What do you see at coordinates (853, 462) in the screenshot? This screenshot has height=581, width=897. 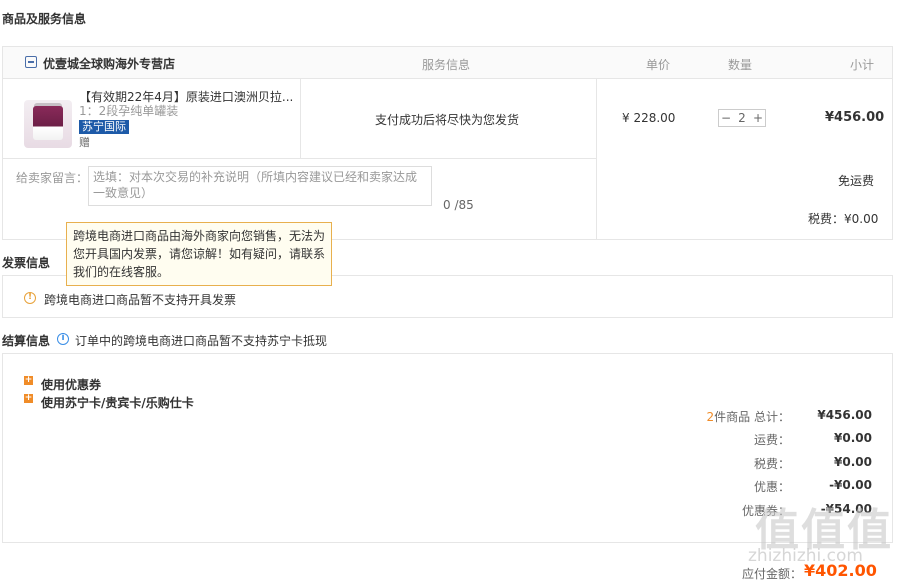 I see `summary-tax: ¥0.00` at bounding box center [853, 462].